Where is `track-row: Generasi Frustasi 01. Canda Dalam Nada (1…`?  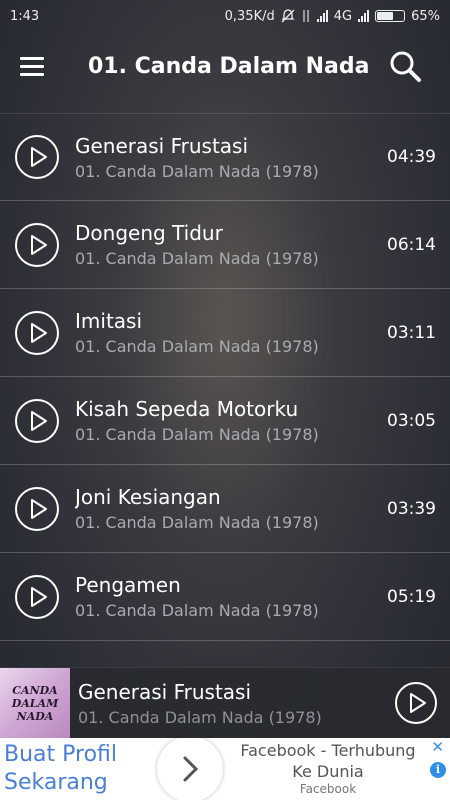 track-row: Generasi Frustasi 01. Canda Dalam Nada (1… is located at coordinates (225, 157).